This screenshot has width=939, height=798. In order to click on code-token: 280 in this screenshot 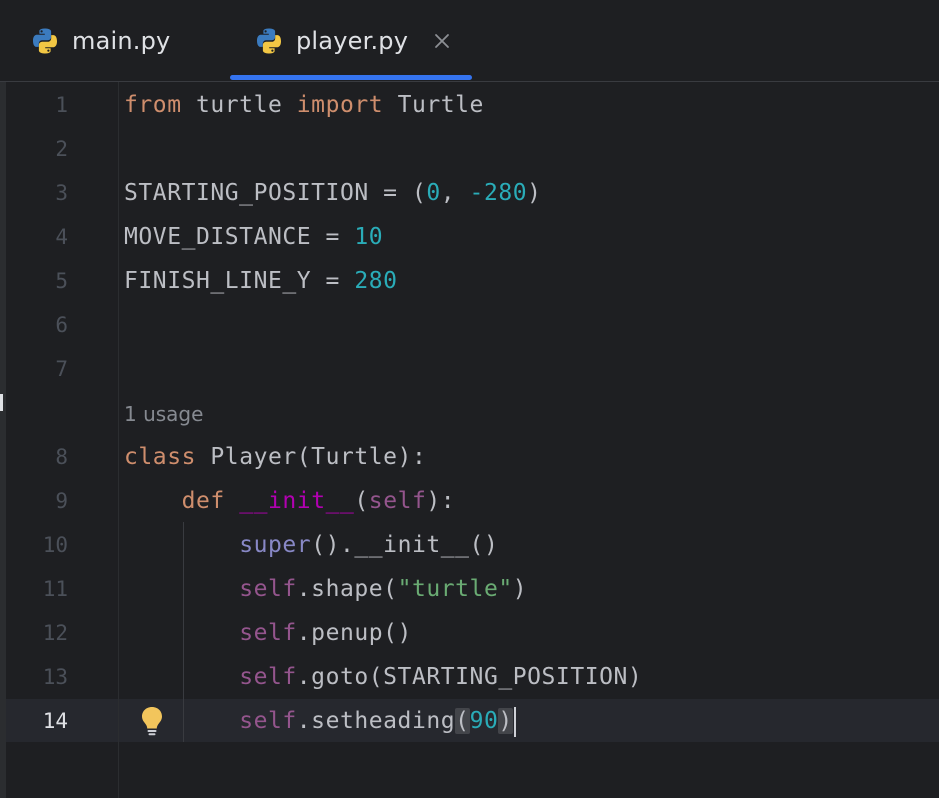, I will do `click(376, 281)`.